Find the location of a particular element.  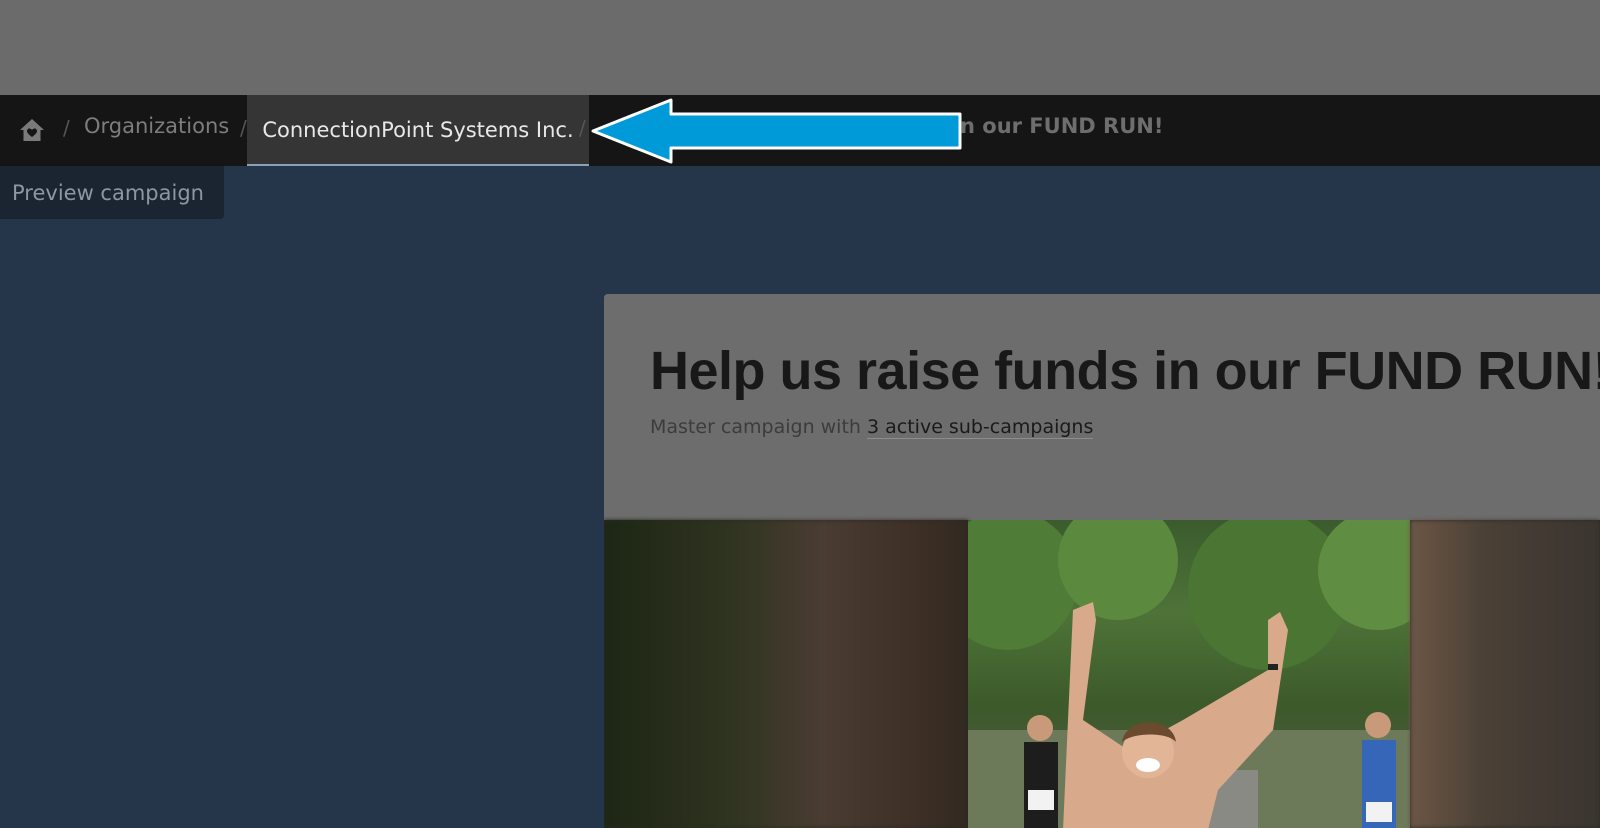

hero-image-blur-right is located at coordinates (1505, 674).